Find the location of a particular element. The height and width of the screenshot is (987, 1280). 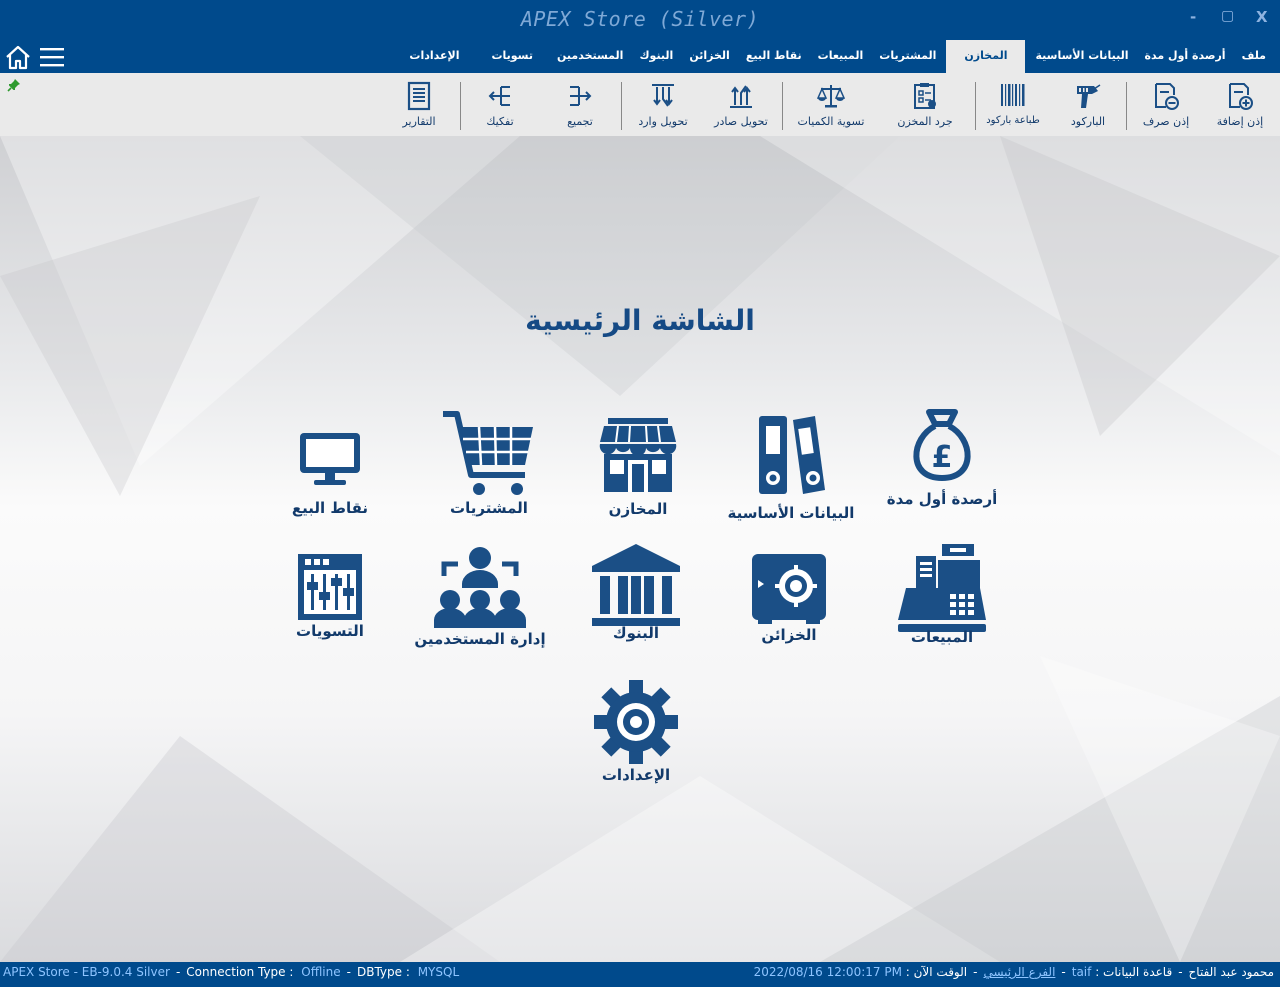

tile-settings-label: الإعدادات is located at coordinates (636, 775).